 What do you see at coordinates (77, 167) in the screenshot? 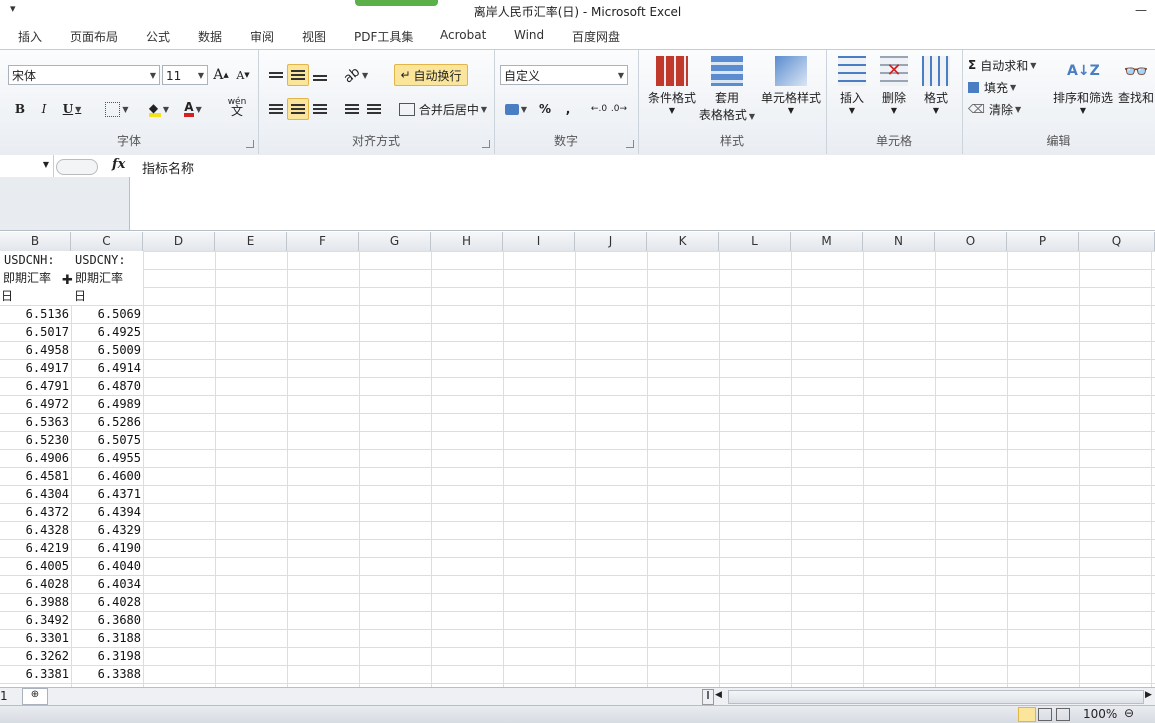
I see `formula-bar-resize-handle` at bounding box center [77, 167].